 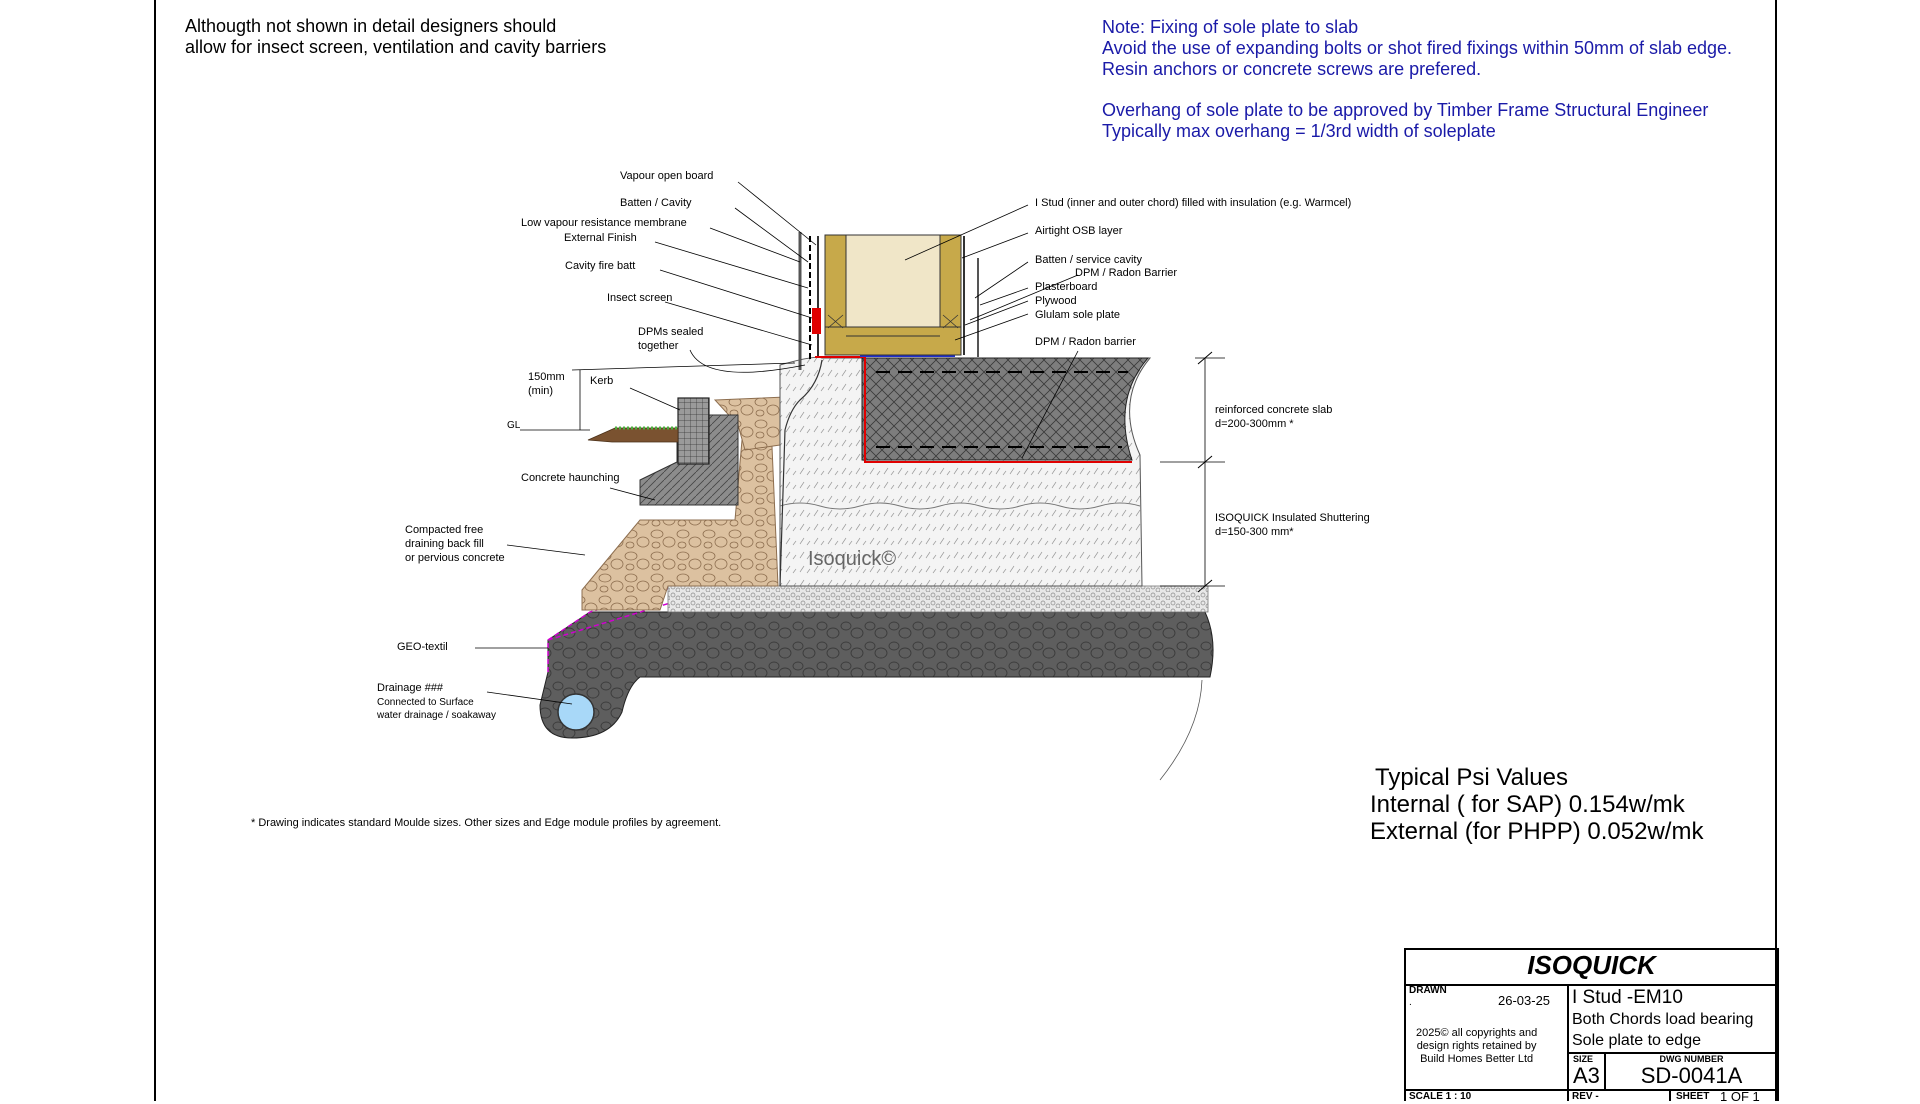 I want to click on psi-internal: Internal ( for SAP) 0.154w/mk, so click(x=1527, y=804).